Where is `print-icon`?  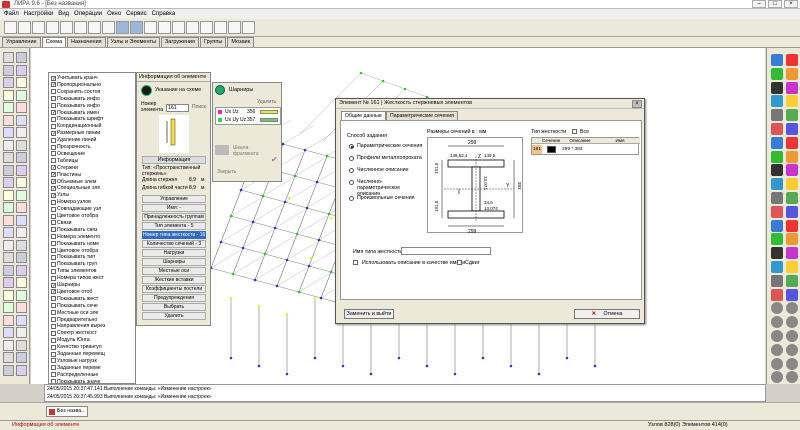
print-icon is located at coordinates (52, 27).